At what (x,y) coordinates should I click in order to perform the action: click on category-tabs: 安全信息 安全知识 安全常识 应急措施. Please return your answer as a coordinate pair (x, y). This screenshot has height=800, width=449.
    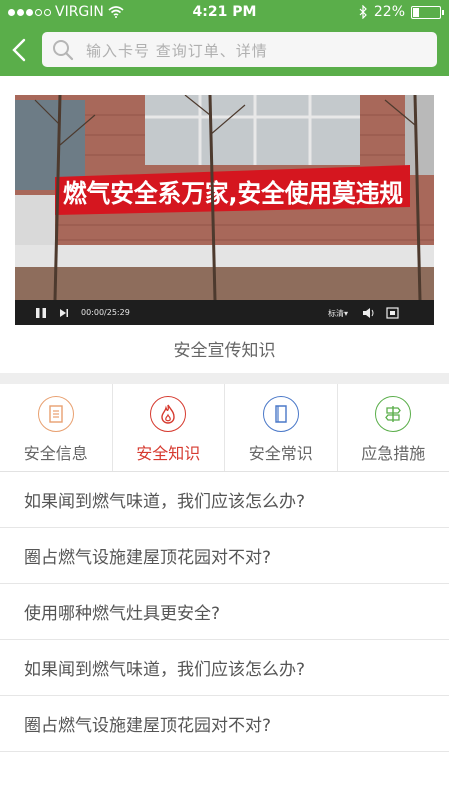
    Looking at the image, I should click on (224, 428).